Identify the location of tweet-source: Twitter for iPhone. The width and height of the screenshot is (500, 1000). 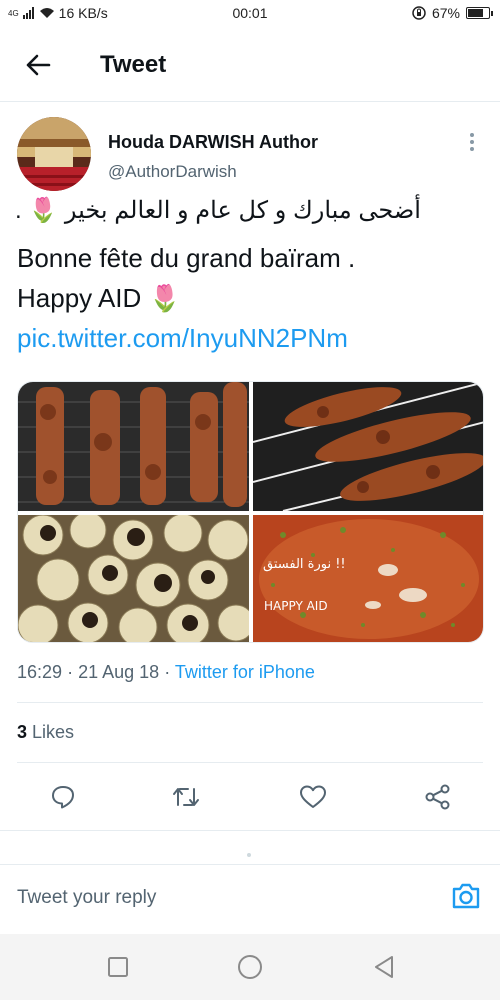
(245, 672).